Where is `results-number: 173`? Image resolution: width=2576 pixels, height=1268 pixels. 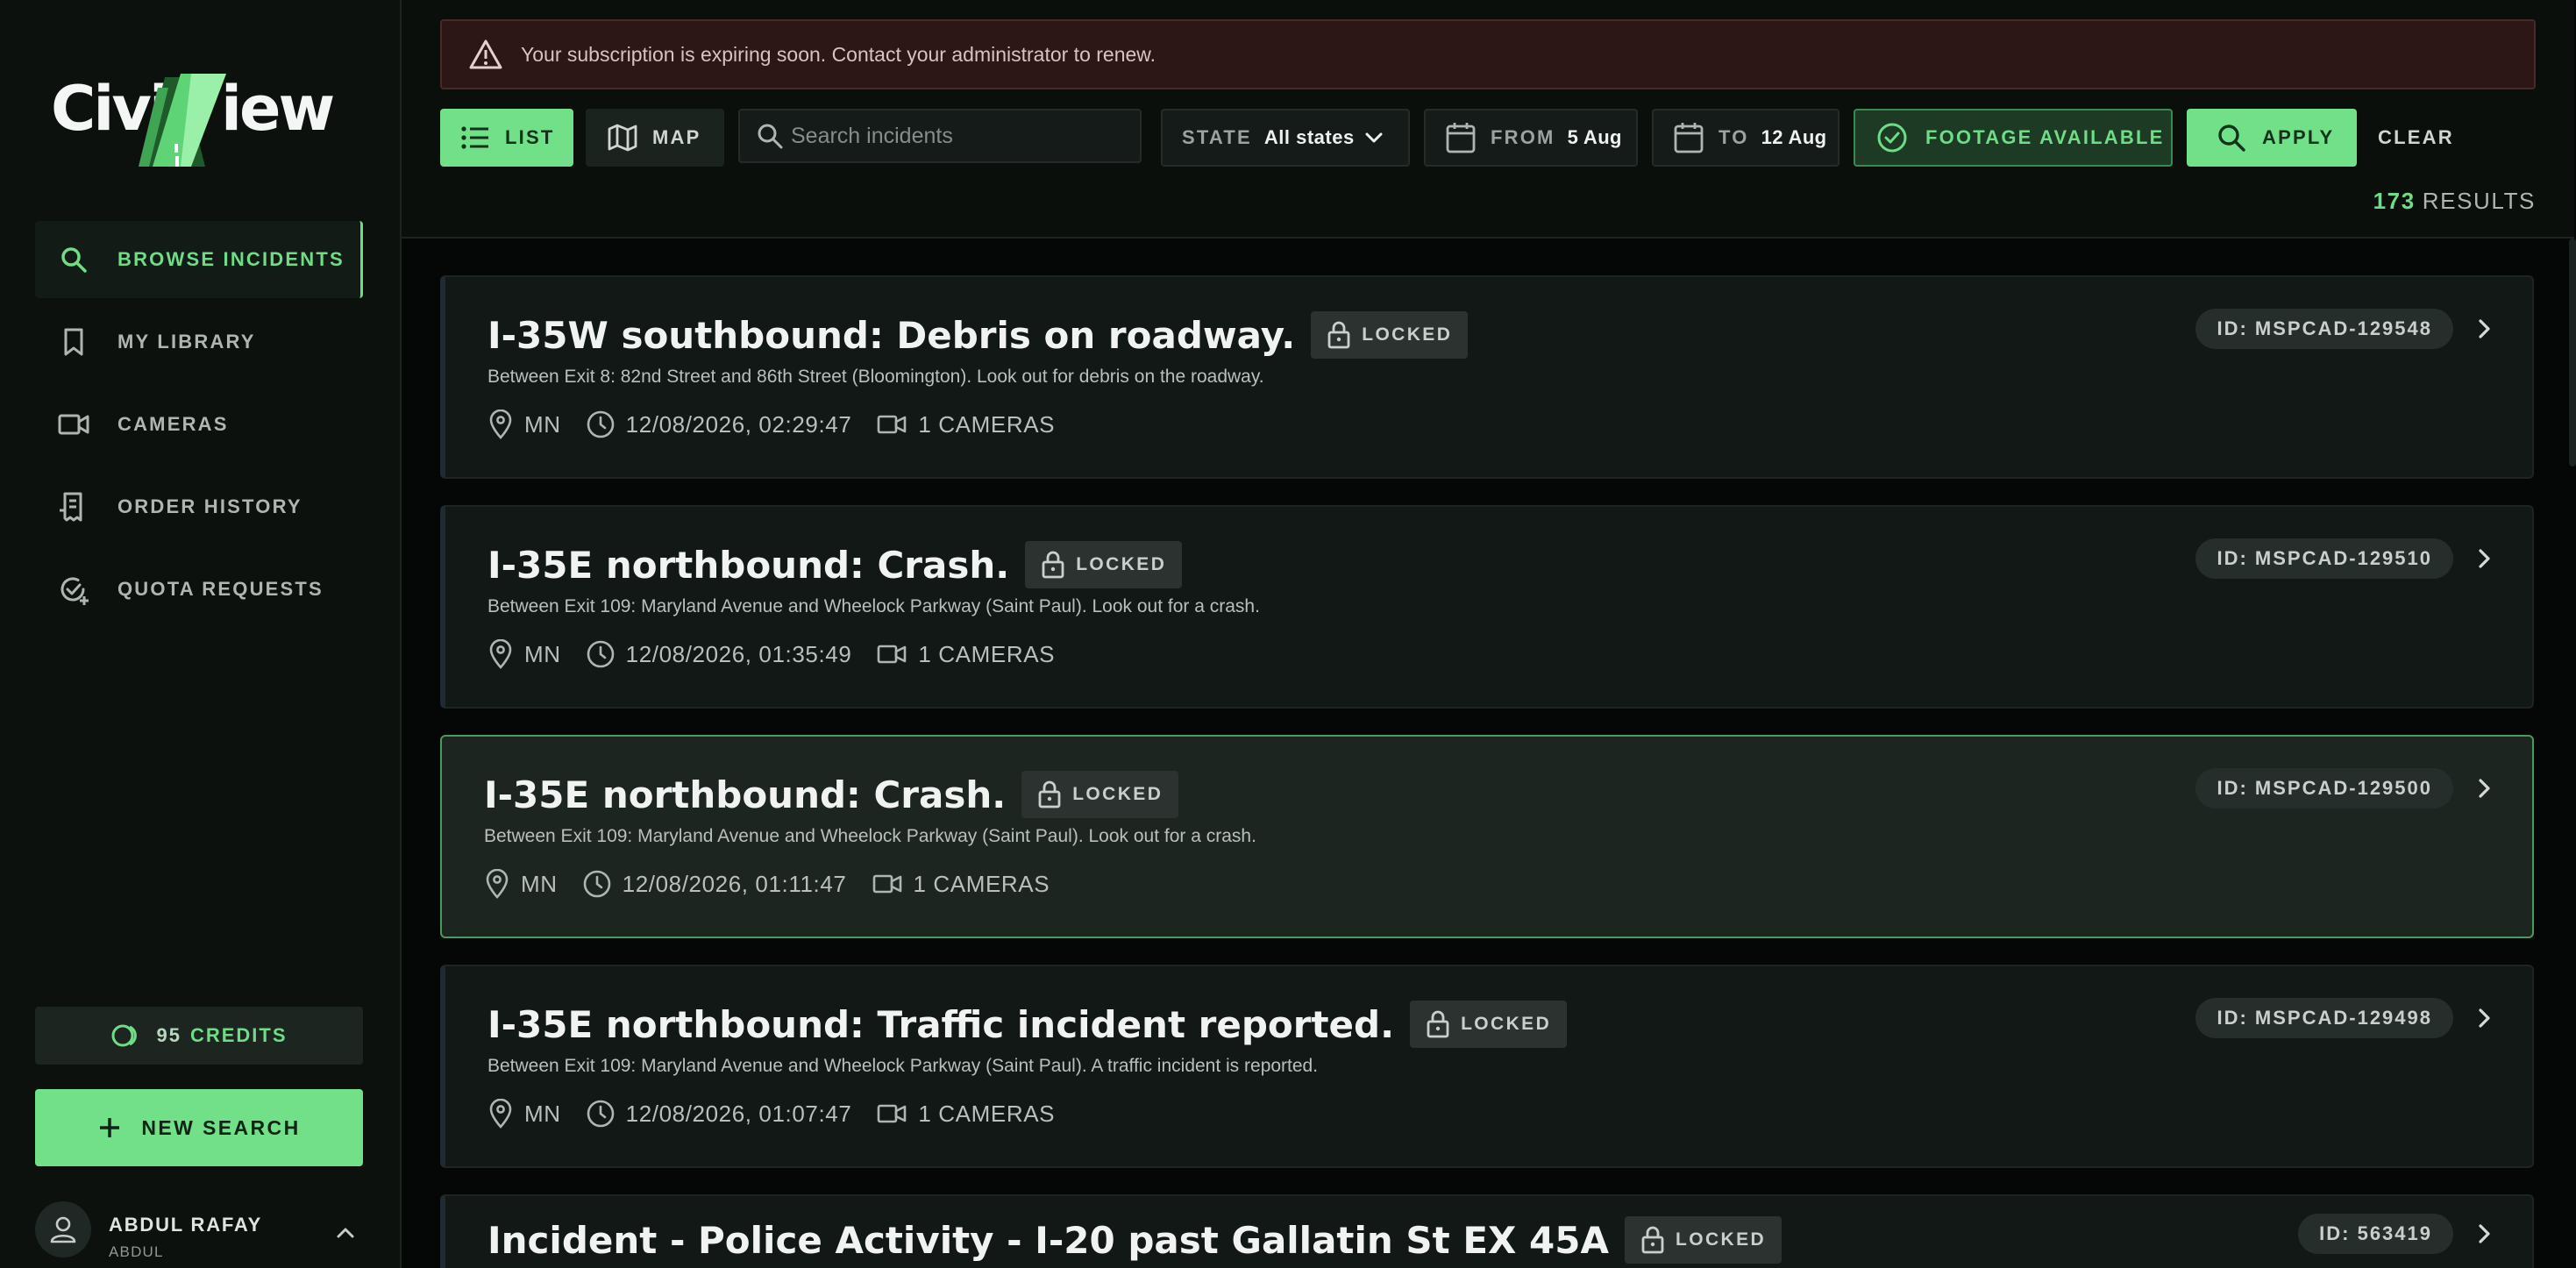
results-number: 173 is located at coordinates (2394, 201).